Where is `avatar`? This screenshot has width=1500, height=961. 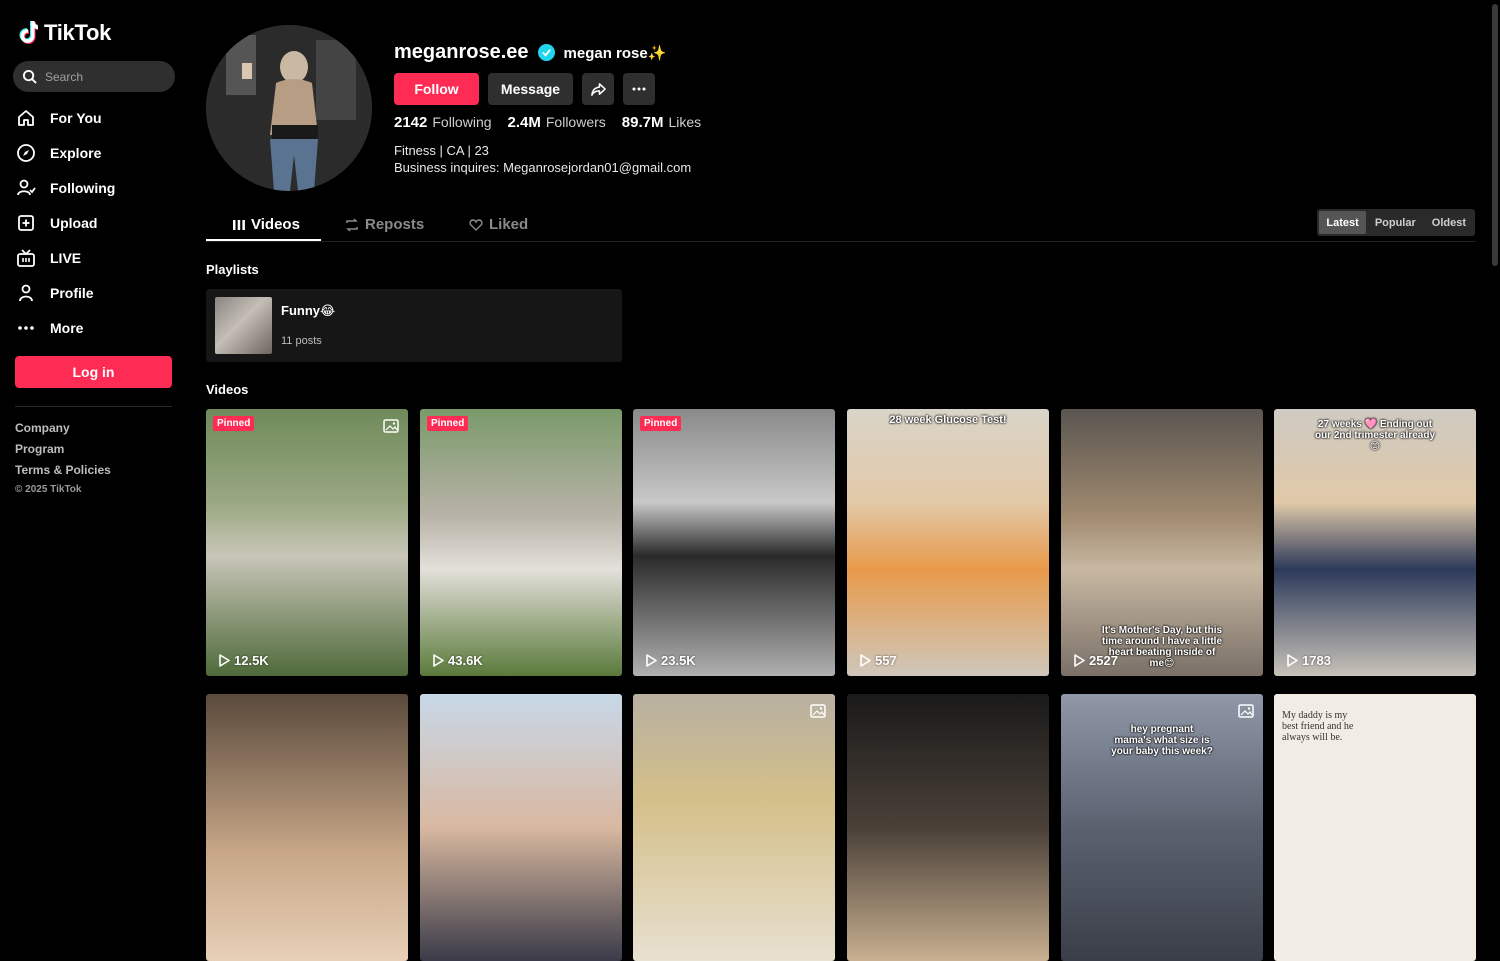 avatar is located at coordinates (289, 108).